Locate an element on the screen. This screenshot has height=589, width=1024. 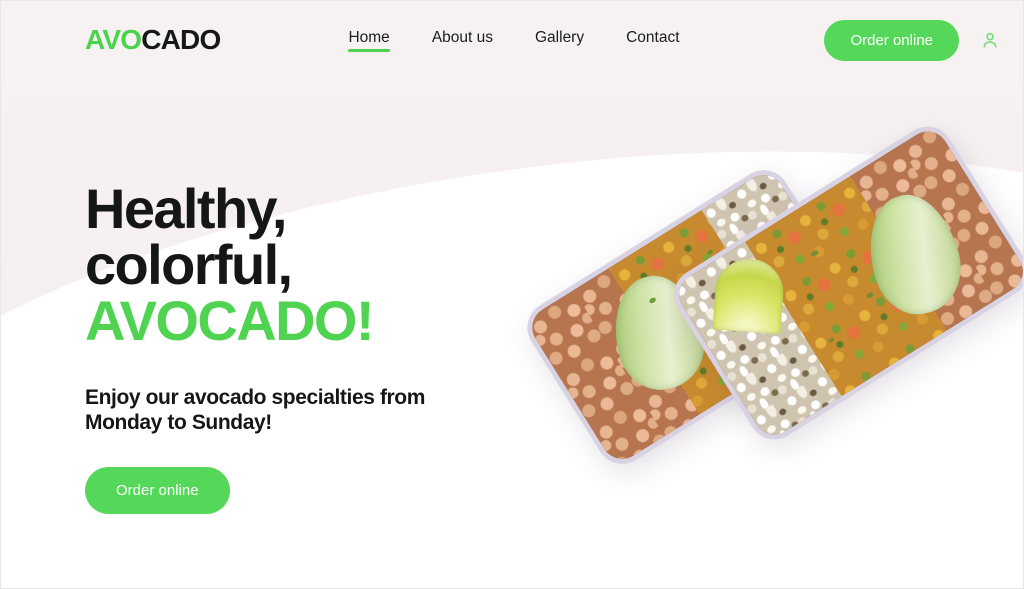
nav-item-gallery: Gallery is located at coordinates (559, 40).